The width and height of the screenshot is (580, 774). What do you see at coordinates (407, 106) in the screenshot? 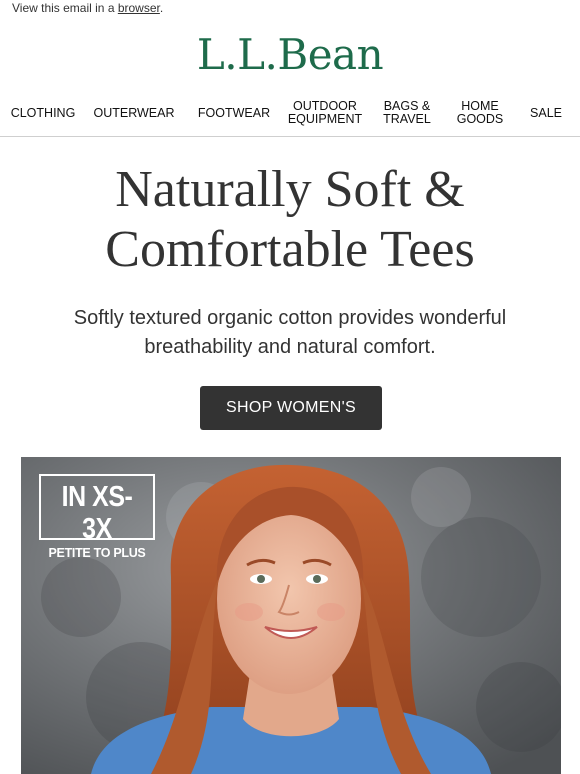
I see `nav-label-line1: BAGS &` at bounding box center [407, 106].